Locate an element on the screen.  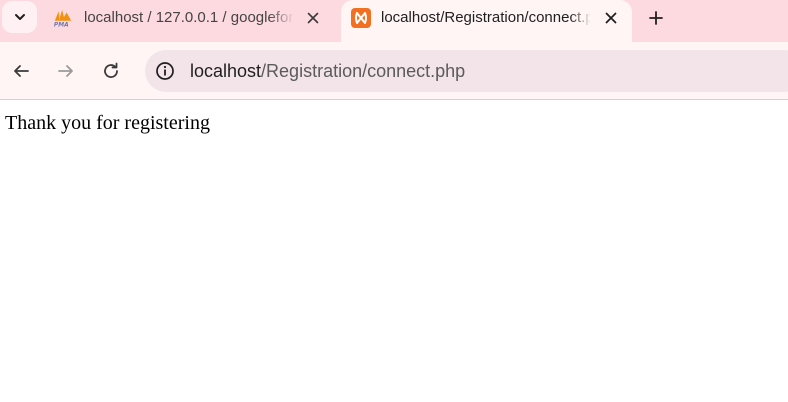
registration-message: Thank you for registering is located at coordinates (107, 123).